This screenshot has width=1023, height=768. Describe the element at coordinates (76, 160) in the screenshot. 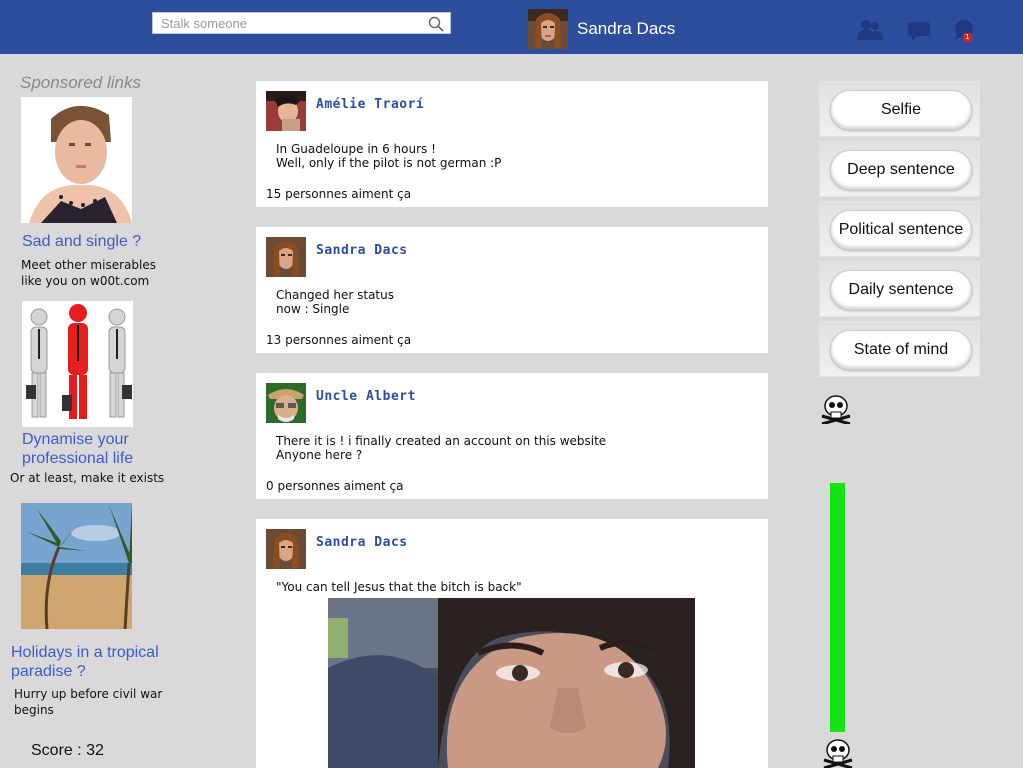

I see `ad-image-woman` at that location.